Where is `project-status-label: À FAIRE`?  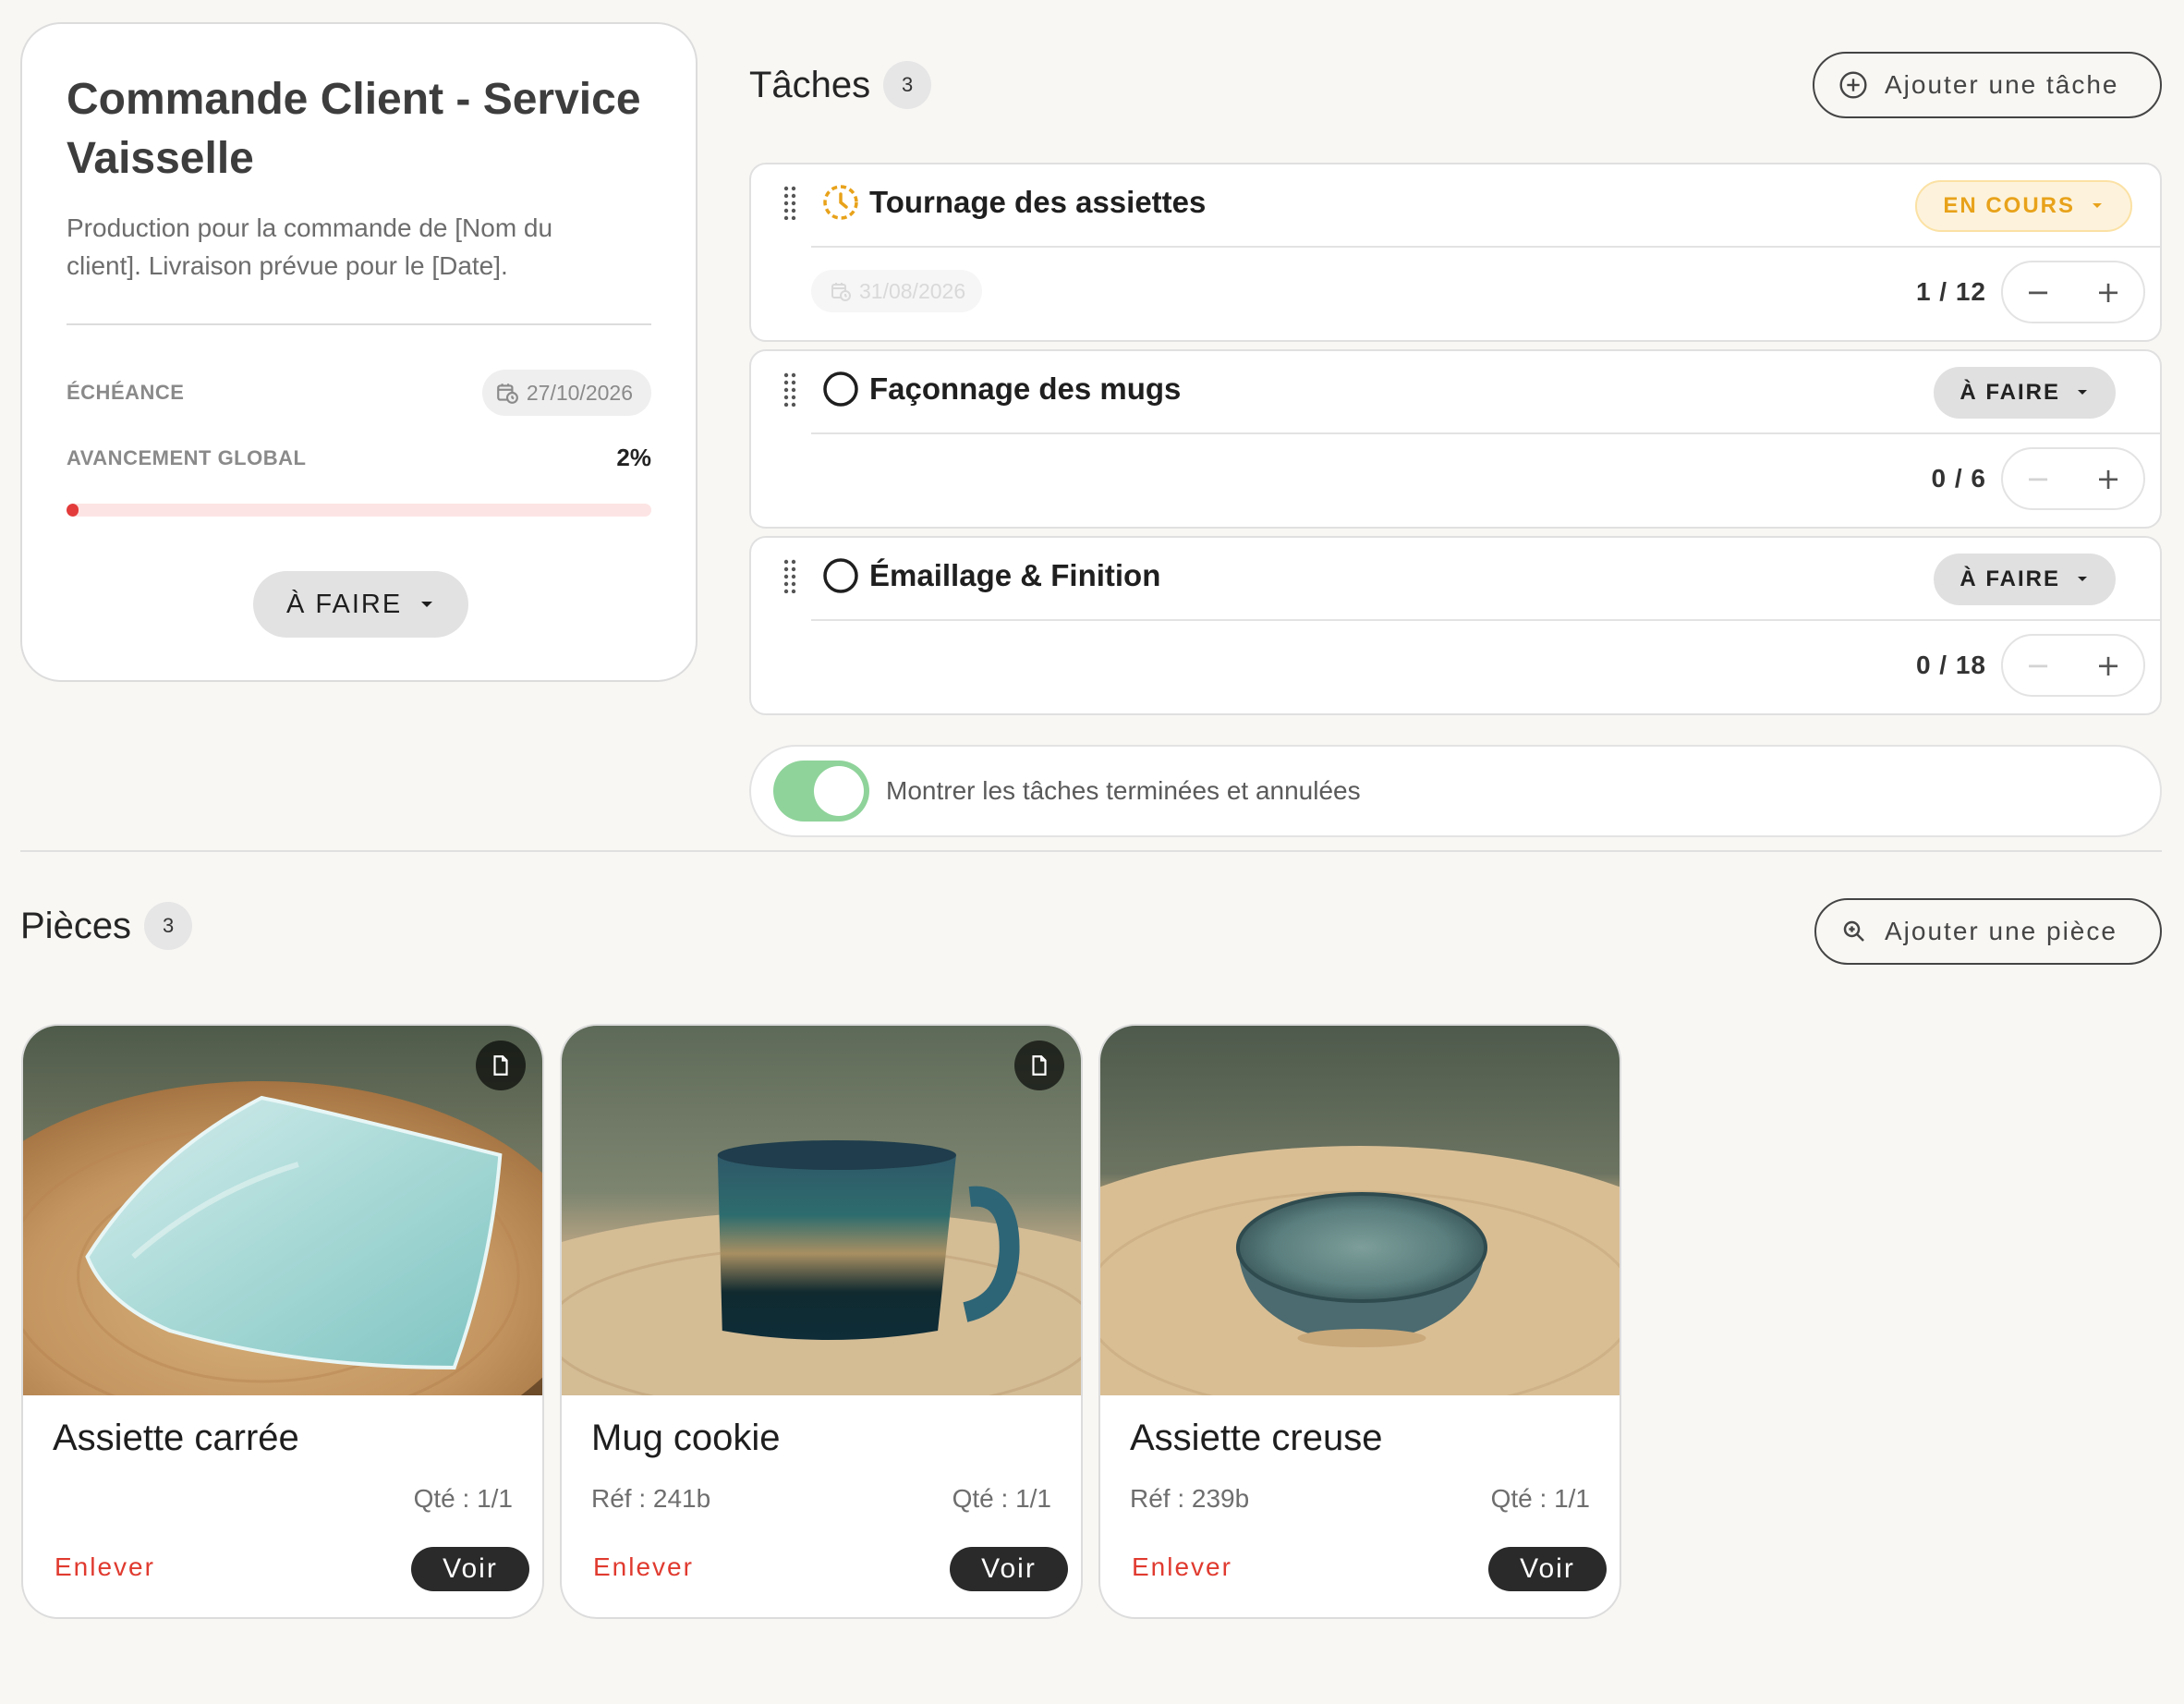
project-status-label: À FAIRE is located at coordinates (344, 604).